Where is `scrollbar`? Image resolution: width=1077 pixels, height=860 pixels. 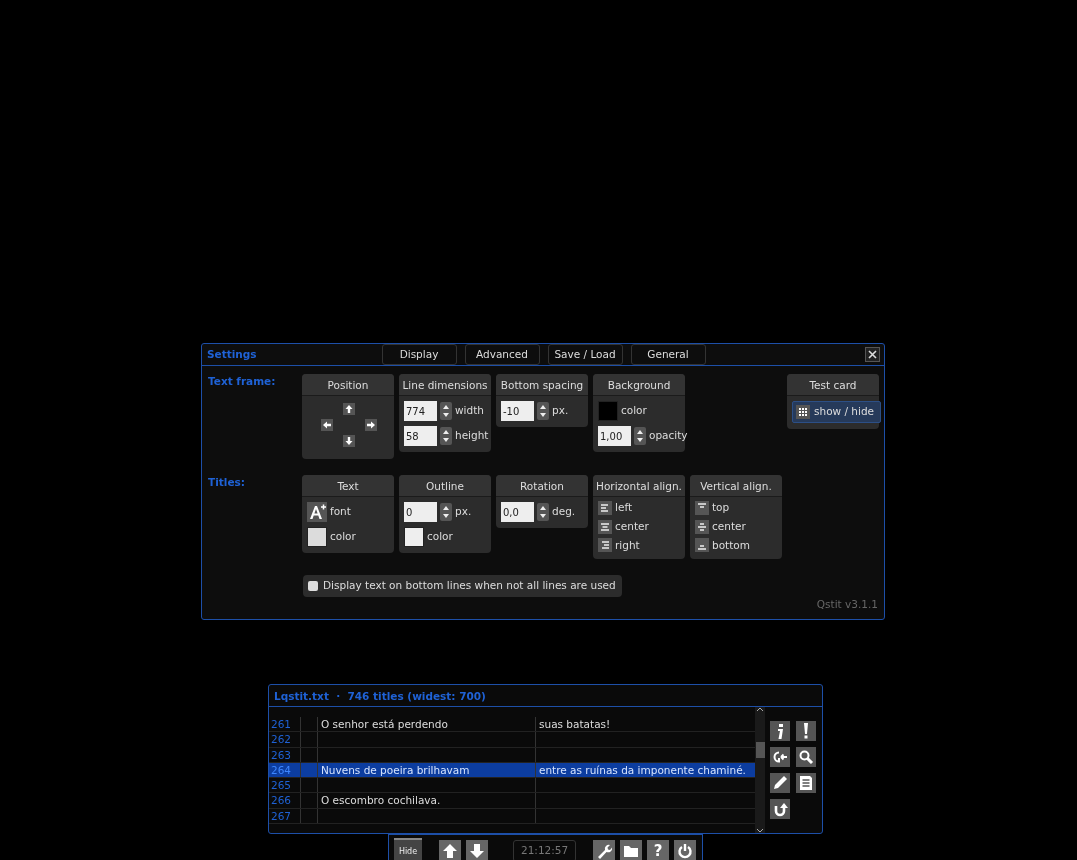
scrollbar is located at coordinates (760, 770).